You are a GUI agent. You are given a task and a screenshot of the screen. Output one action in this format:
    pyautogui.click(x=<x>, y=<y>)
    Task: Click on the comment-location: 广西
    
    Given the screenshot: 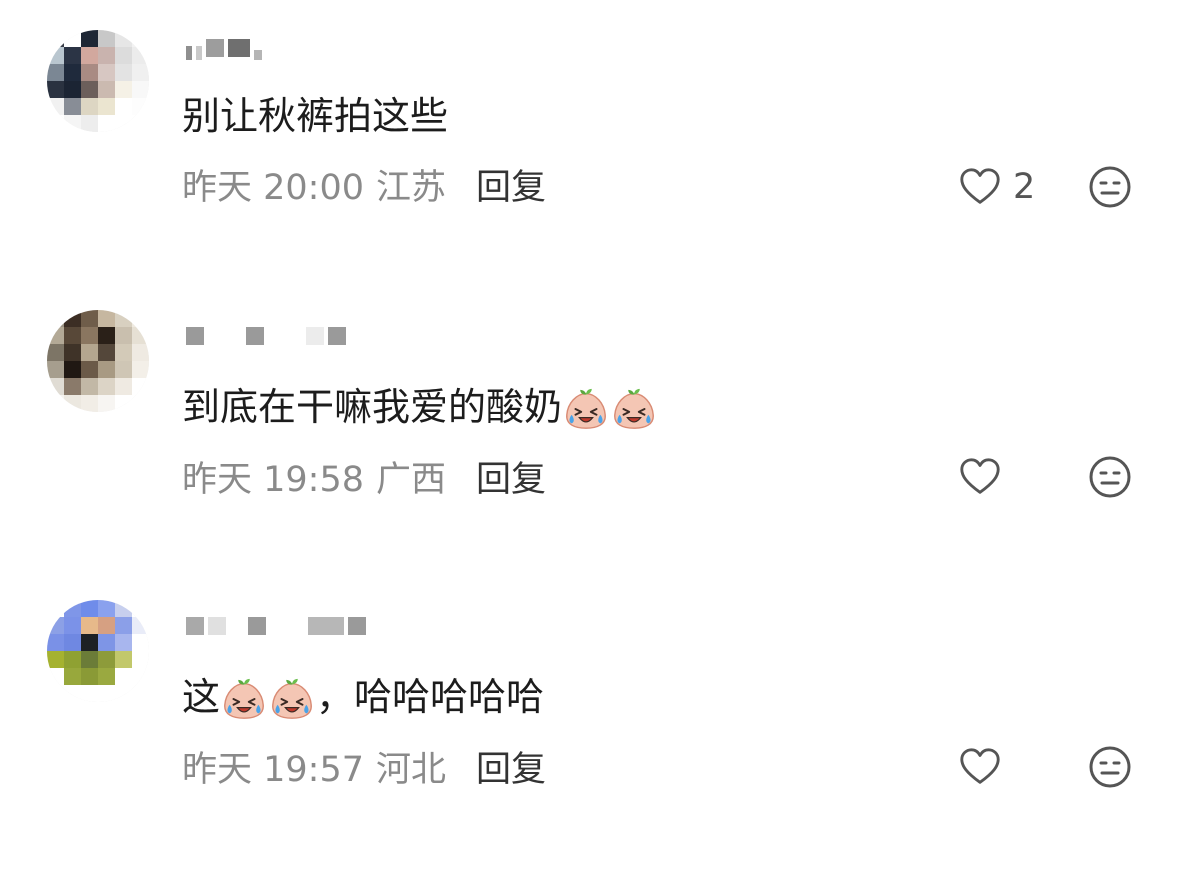 What is the action you would take?
    pyautogui.click(x=411, y=480)
    